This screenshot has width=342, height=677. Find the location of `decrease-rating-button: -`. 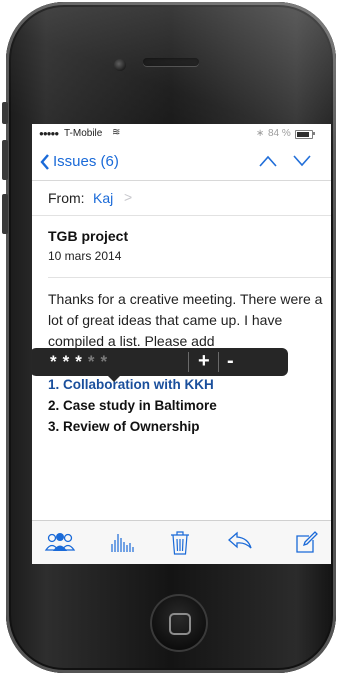

decrease-rating-button: - is located at coordinates (230, 361).